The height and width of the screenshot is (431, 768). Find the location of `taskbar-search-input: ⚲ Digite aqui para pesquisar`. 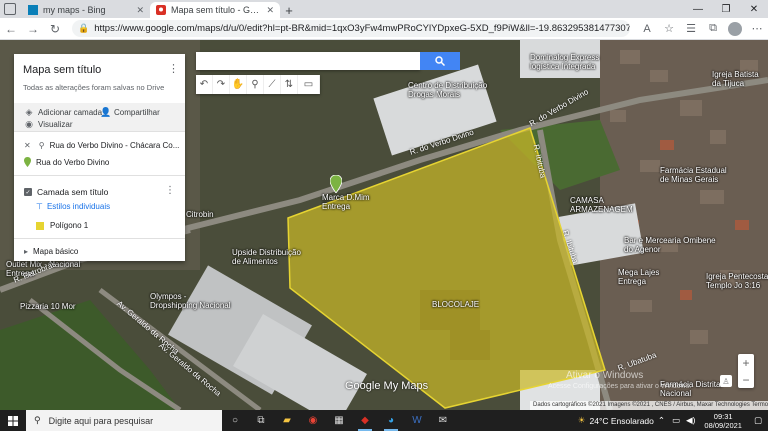

taskbar-search-input: ⚲ Digite aqui para pesquisar is located at coordinates (124, 420).